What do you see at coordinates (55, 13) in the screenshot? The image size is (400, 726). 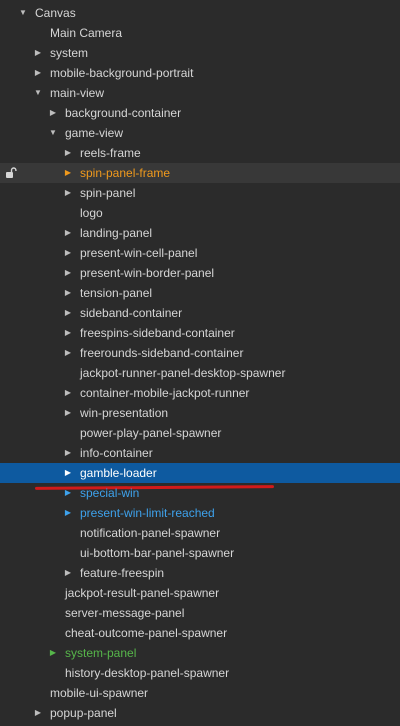 I see `node-label: Canvas` at bounding box center [55, 13].